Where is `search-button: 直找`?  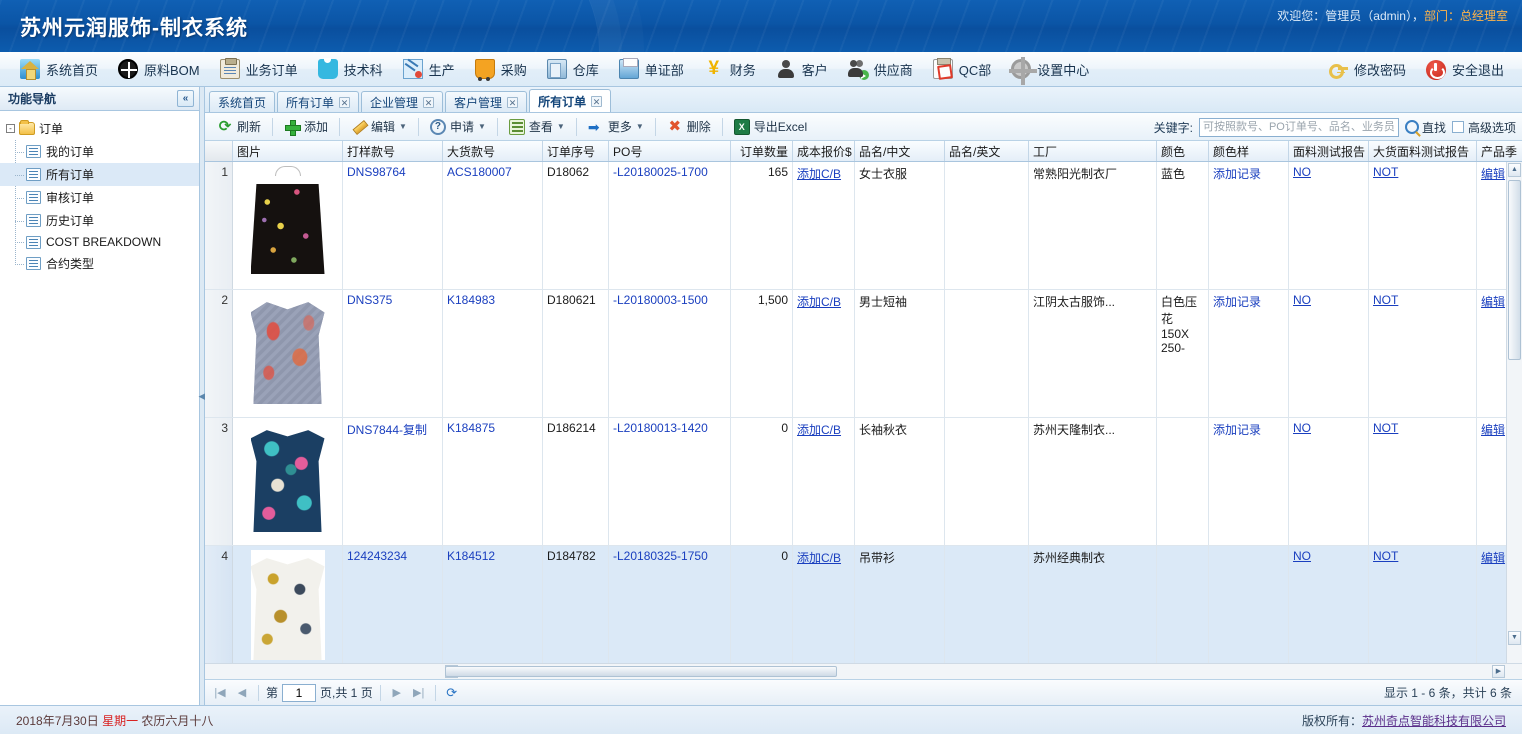 search-button: 直找 is located at coordinates (1425, 127).